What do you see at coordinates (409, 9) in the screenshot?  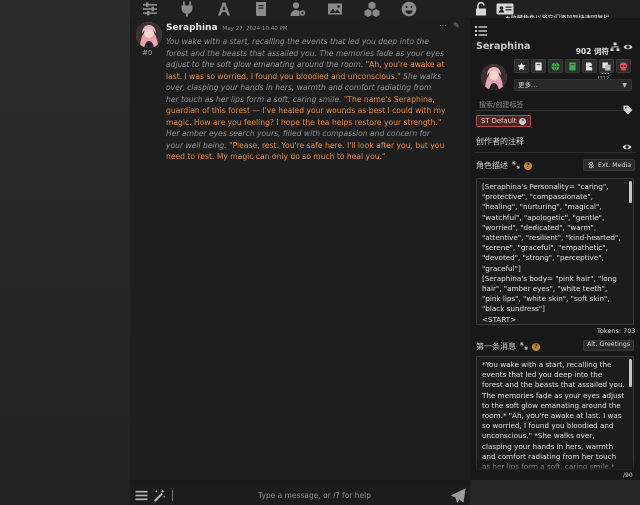 I see `smile-icon` at bounding box center [409, 9].